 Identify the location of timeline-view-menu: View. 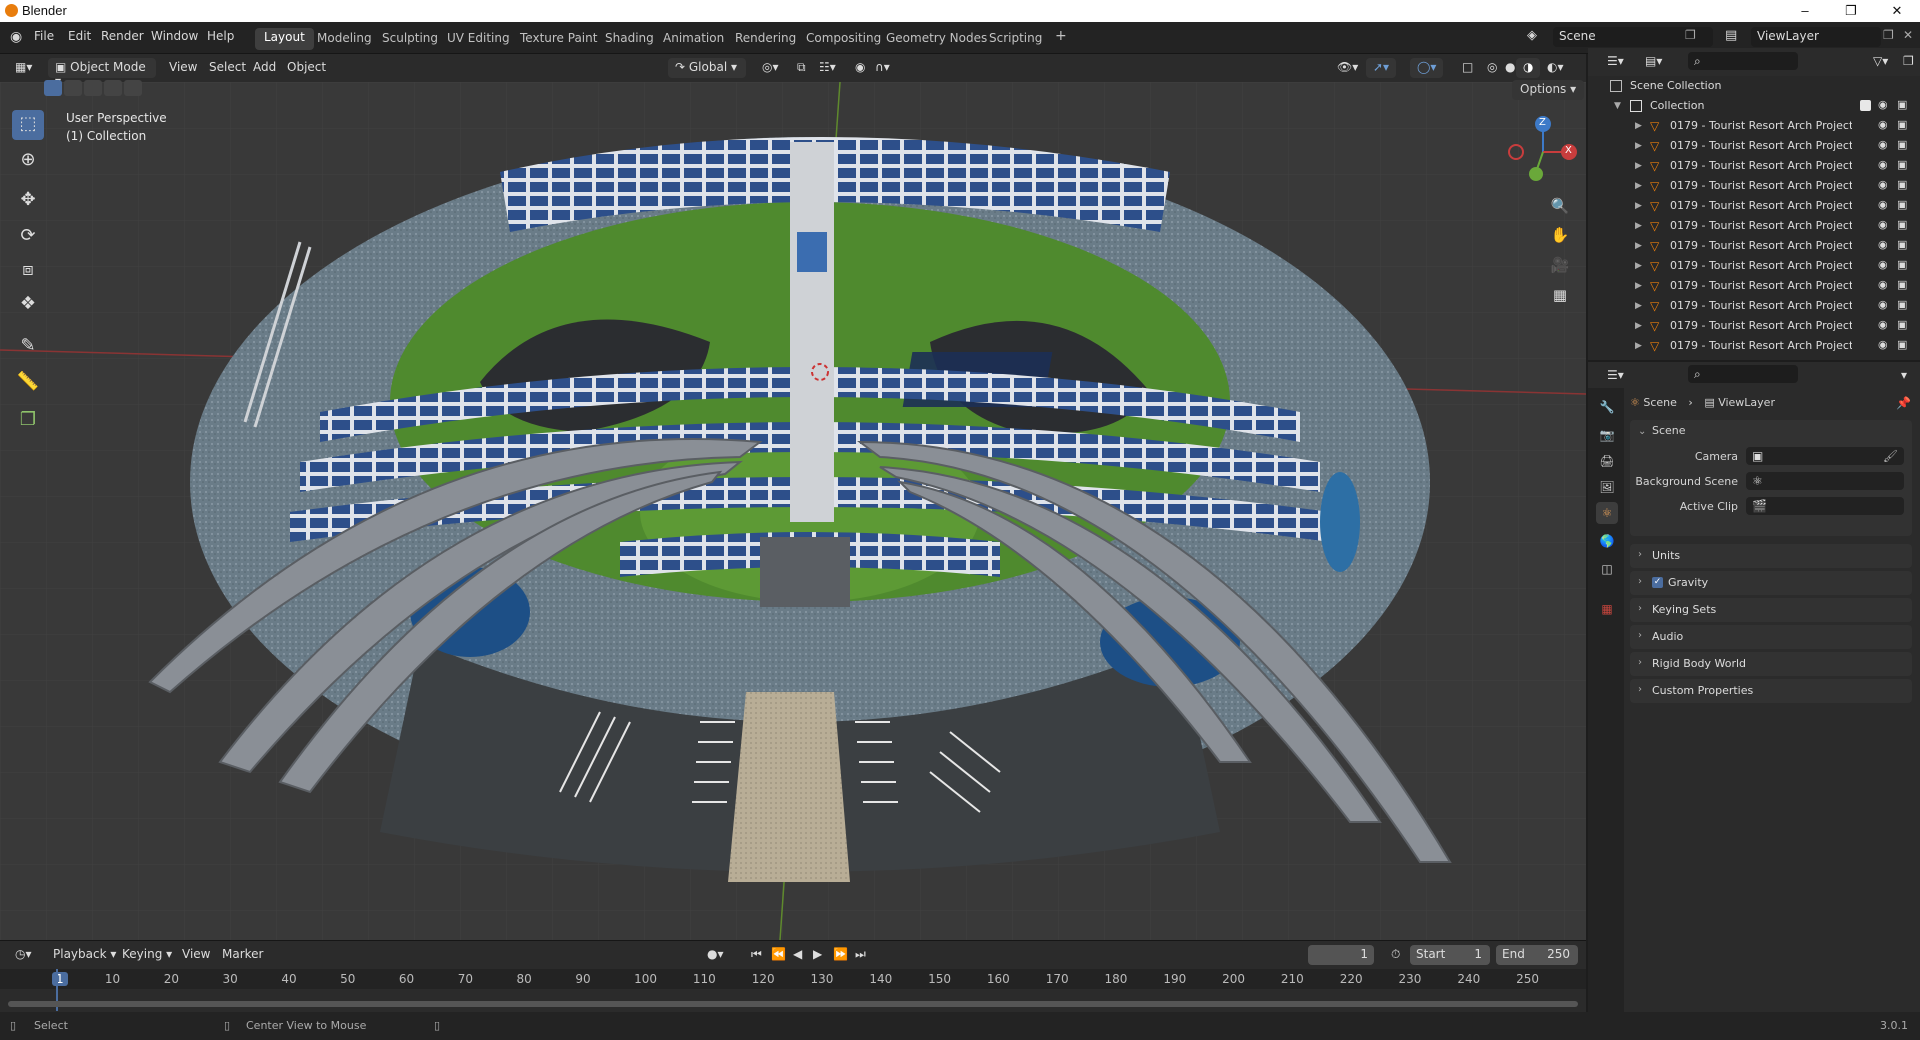
(196, 955).